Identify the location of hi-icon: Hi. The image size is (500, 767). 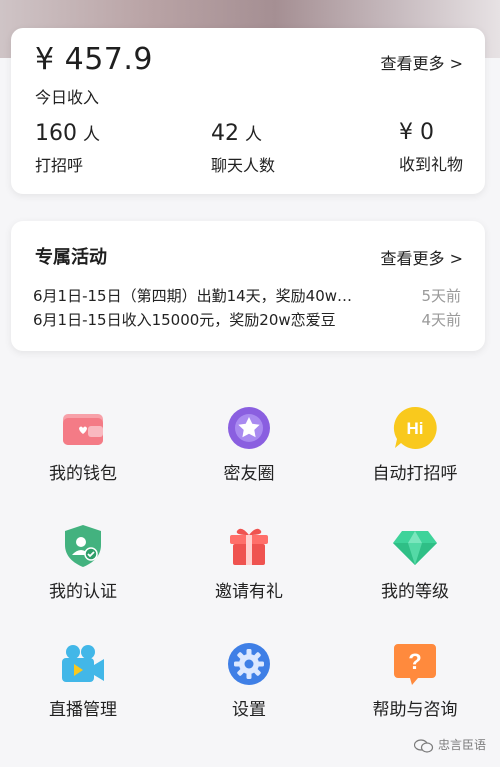
(415, 427).